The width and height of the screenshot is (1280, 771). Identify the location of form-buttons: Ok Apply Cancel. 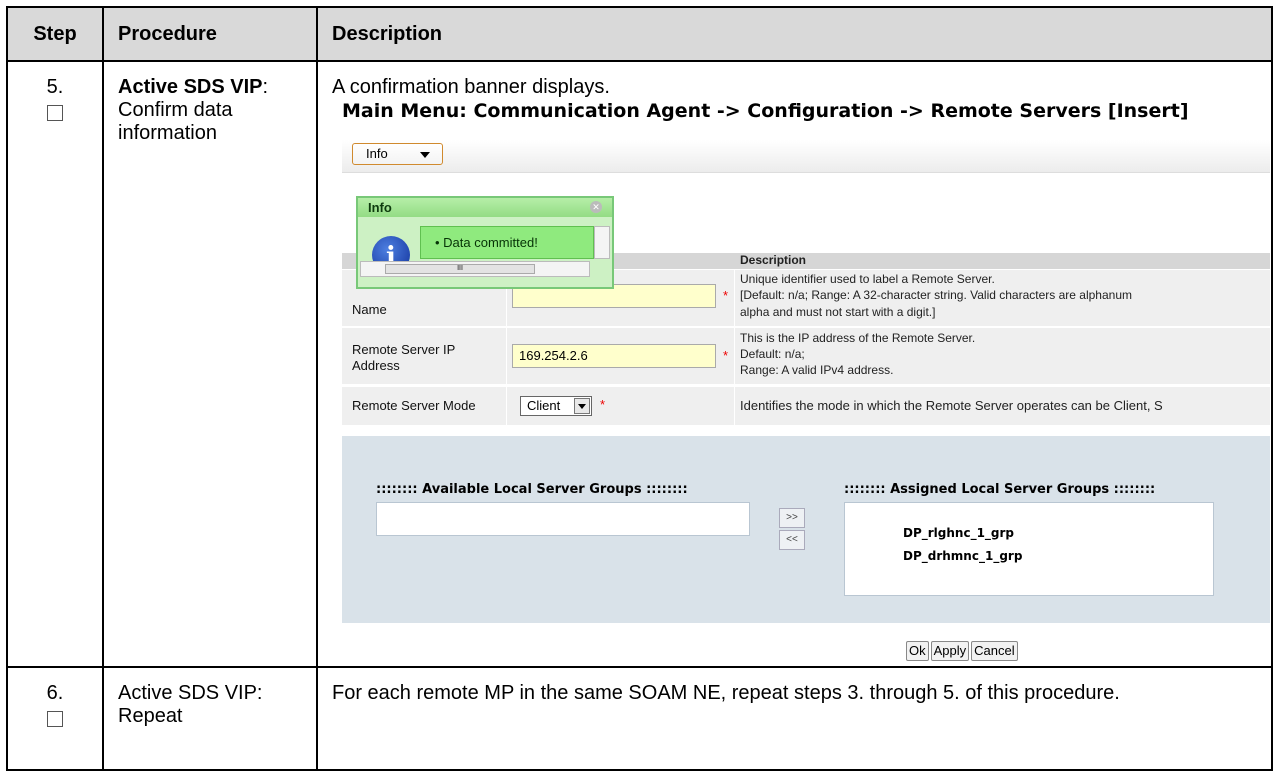
(963, 651).